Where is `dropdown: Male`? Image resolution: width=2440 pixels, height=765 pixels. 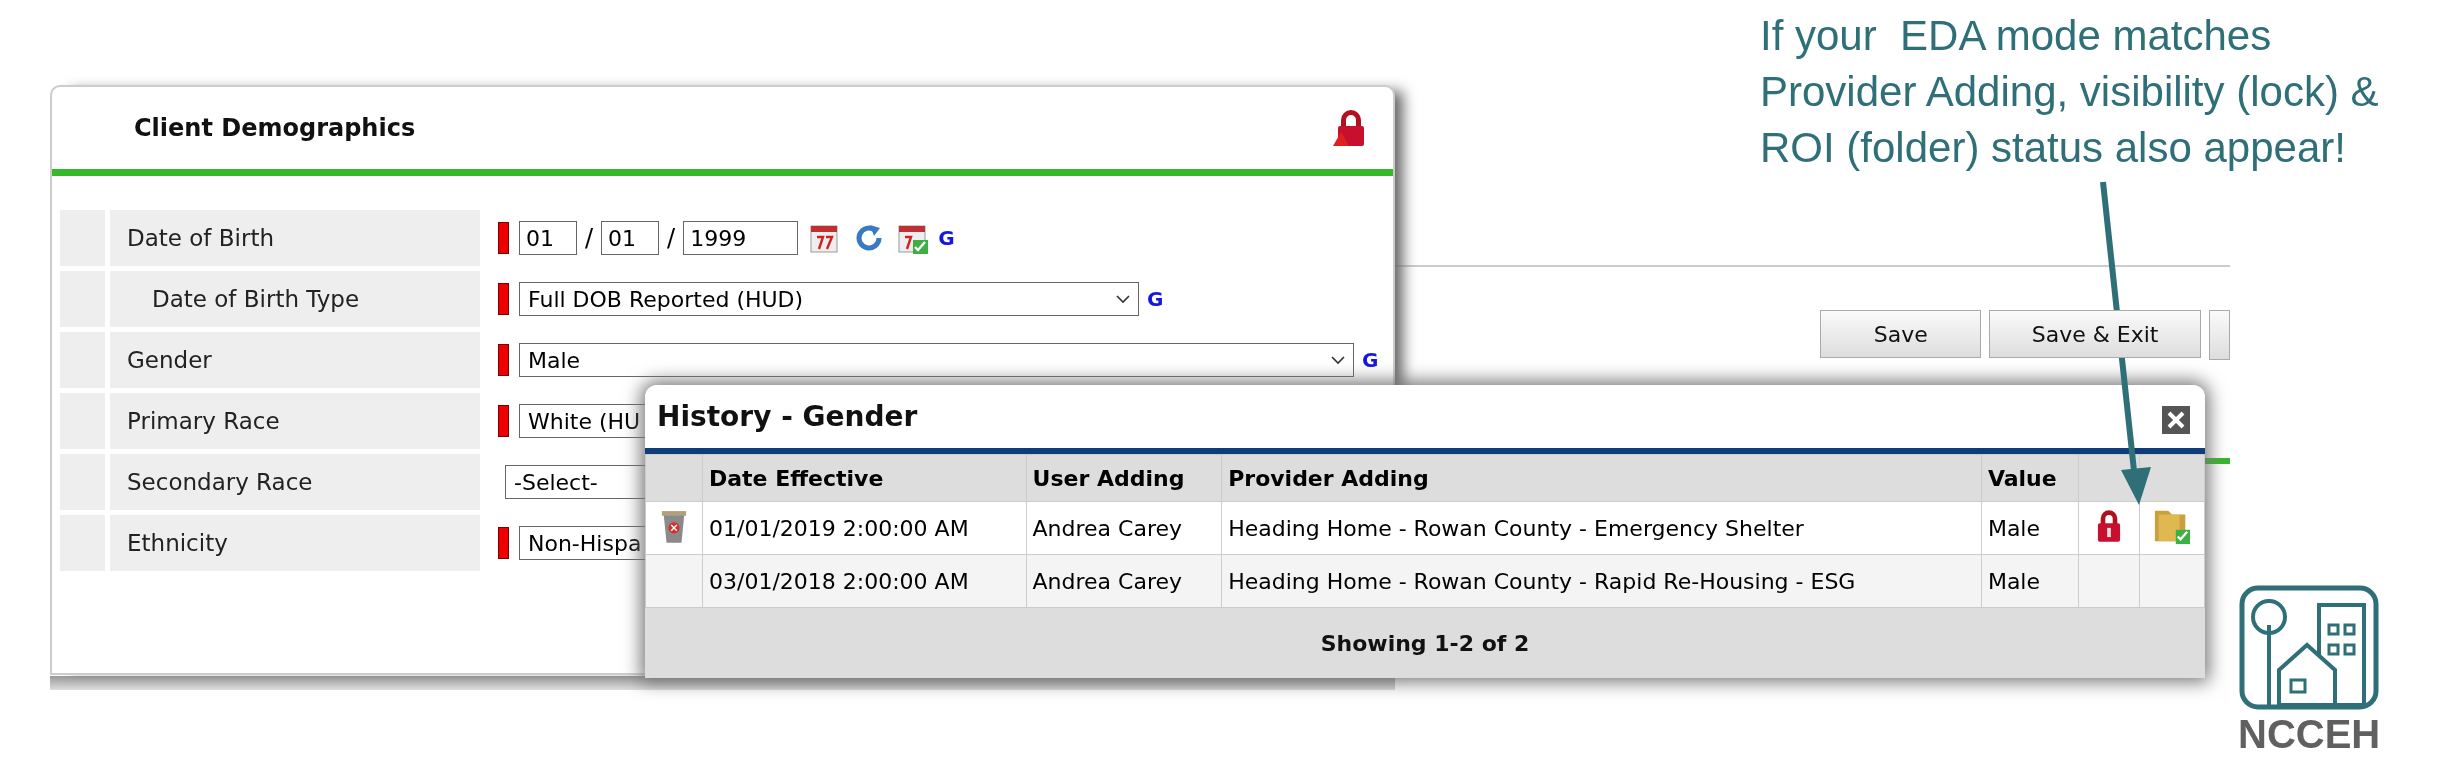 dropdown: Male is located at coordinates (936, 360).